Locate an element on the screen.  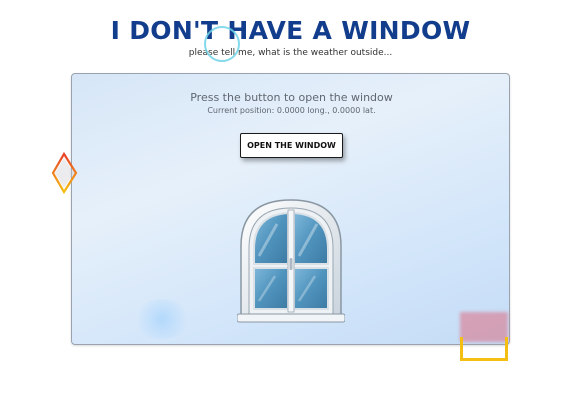
panel-glow-decoration is located at coordinates (162, 319).